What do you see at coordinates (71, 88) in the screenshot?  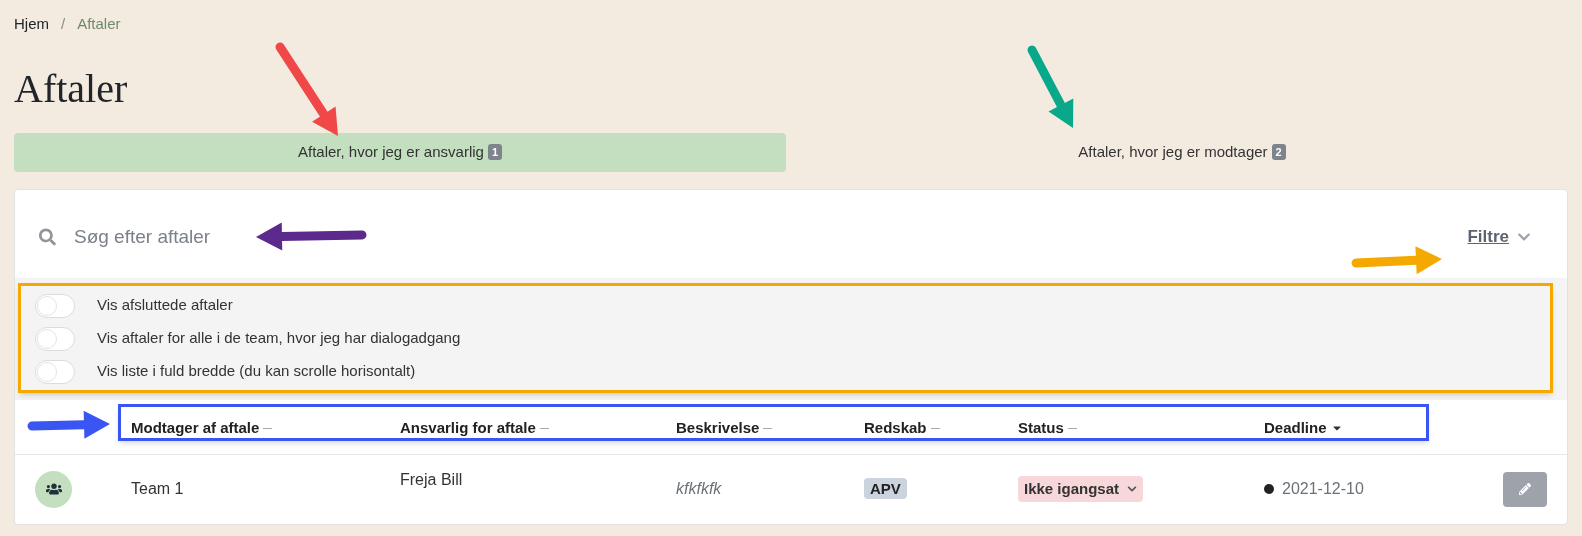 I see `page-title: Aftaler` at bounding box center [71, 88].